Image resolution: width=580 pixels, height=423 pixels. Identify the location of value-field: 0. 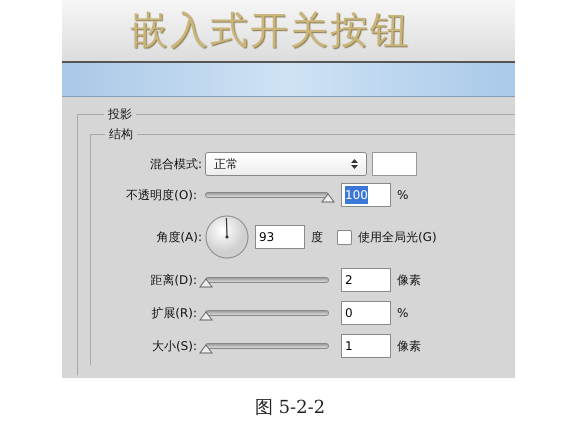
(366, 312).